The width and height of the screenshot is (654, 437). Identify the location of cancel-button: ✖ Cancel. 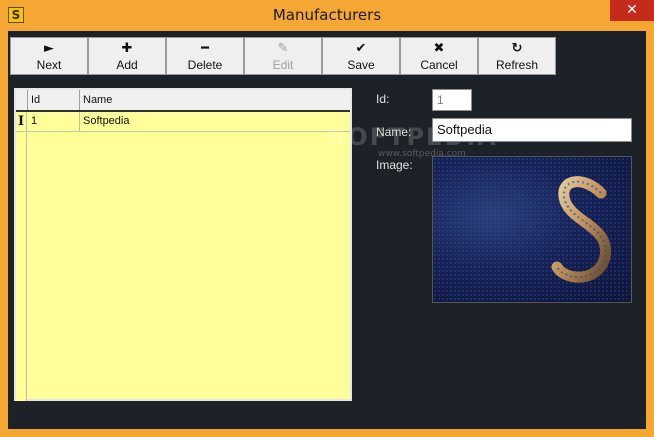
(439, 56).